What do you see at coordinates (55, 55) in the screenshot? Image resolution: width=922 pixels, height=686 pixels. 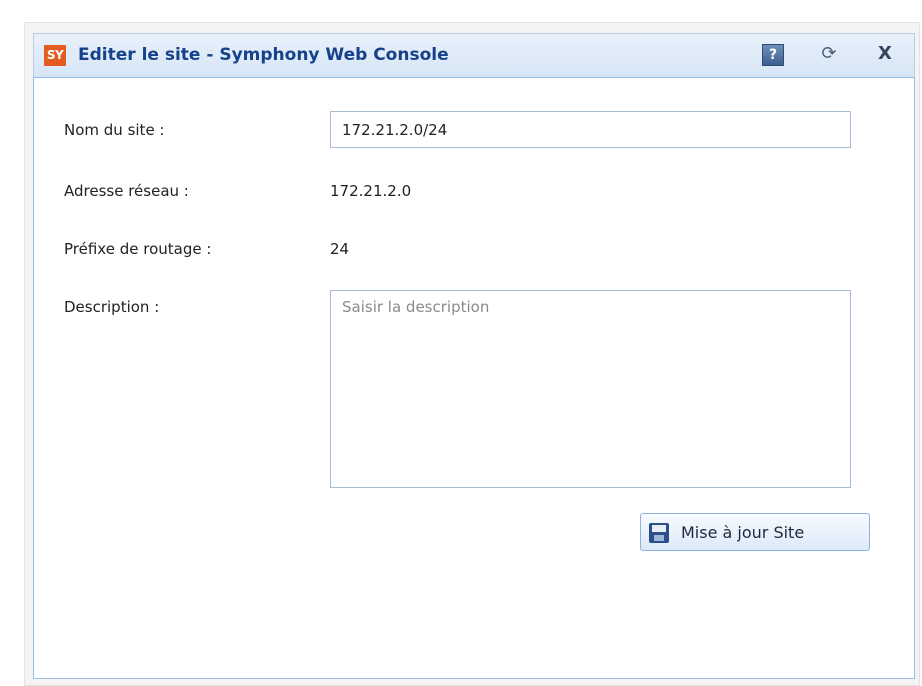 I see `symphony-logo-icon: SY` at bounding box center [55, 55].